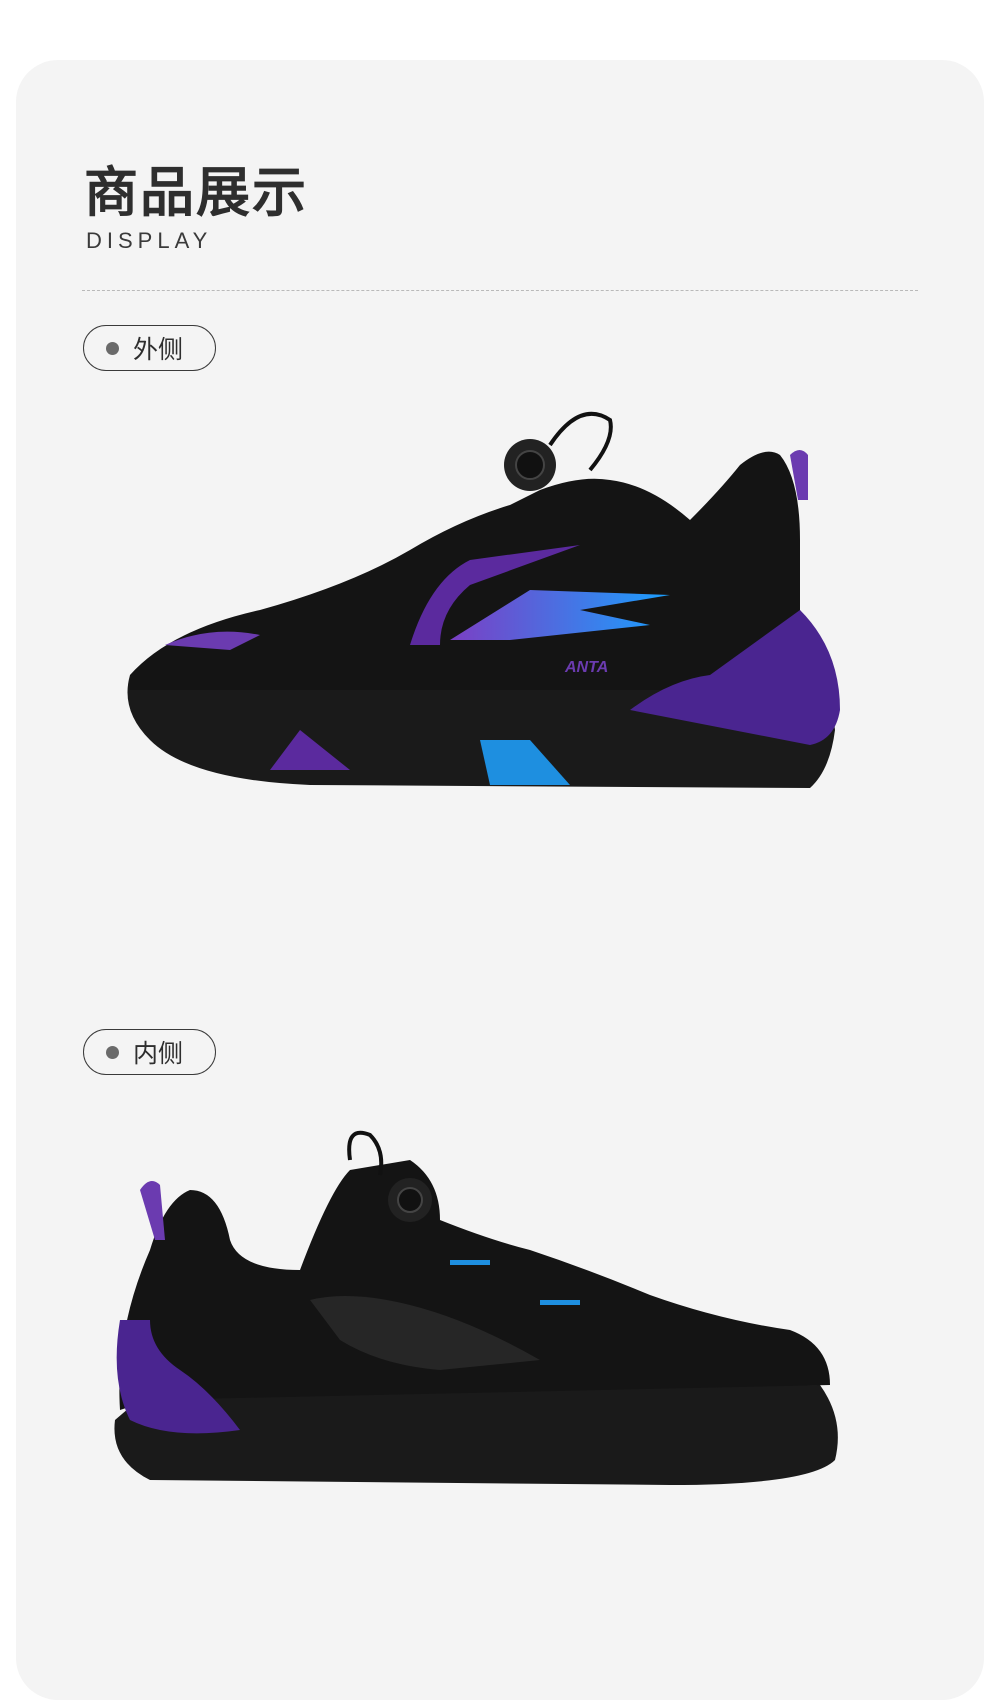 Image resolution: width=1000 pixels, height=1700 pixels. Describe the element at coordinates (149, 240) in the screenshot. I see `section-subtitle: DISPLAY` at that location.